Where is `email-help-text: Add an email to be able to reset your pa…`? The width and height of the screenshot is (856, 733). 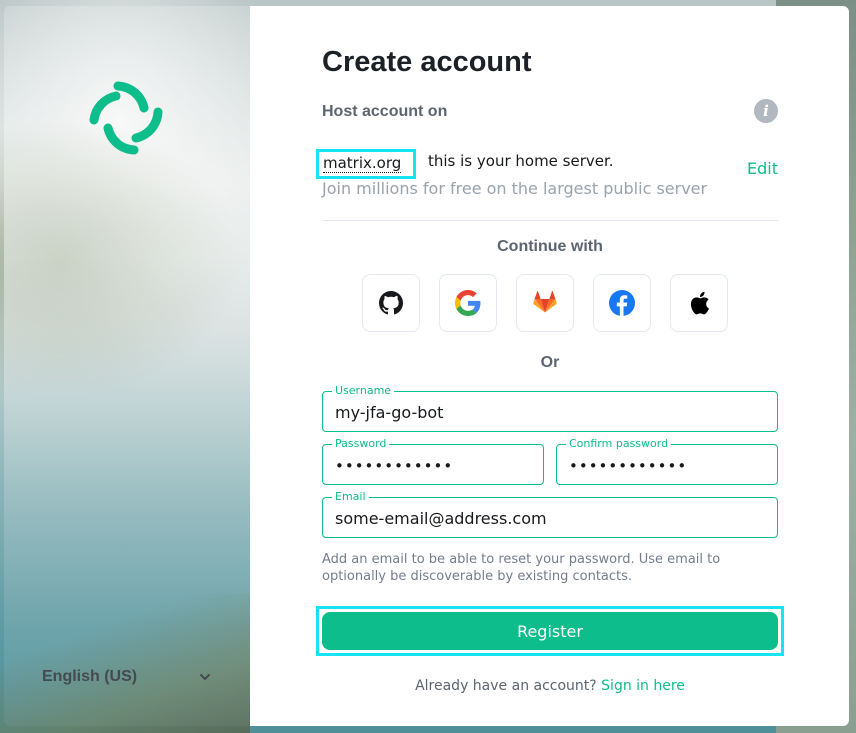 email-help-text: Add an email to be able to reset your pa… is located at coordinates (521, 568).